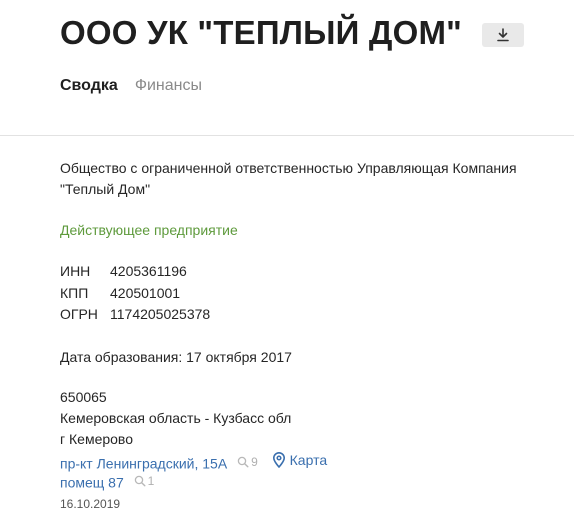  Describe the element at coordinates (131, 86) in the screenshot. I see `tab-bar: Сводка Финансы` at that location.